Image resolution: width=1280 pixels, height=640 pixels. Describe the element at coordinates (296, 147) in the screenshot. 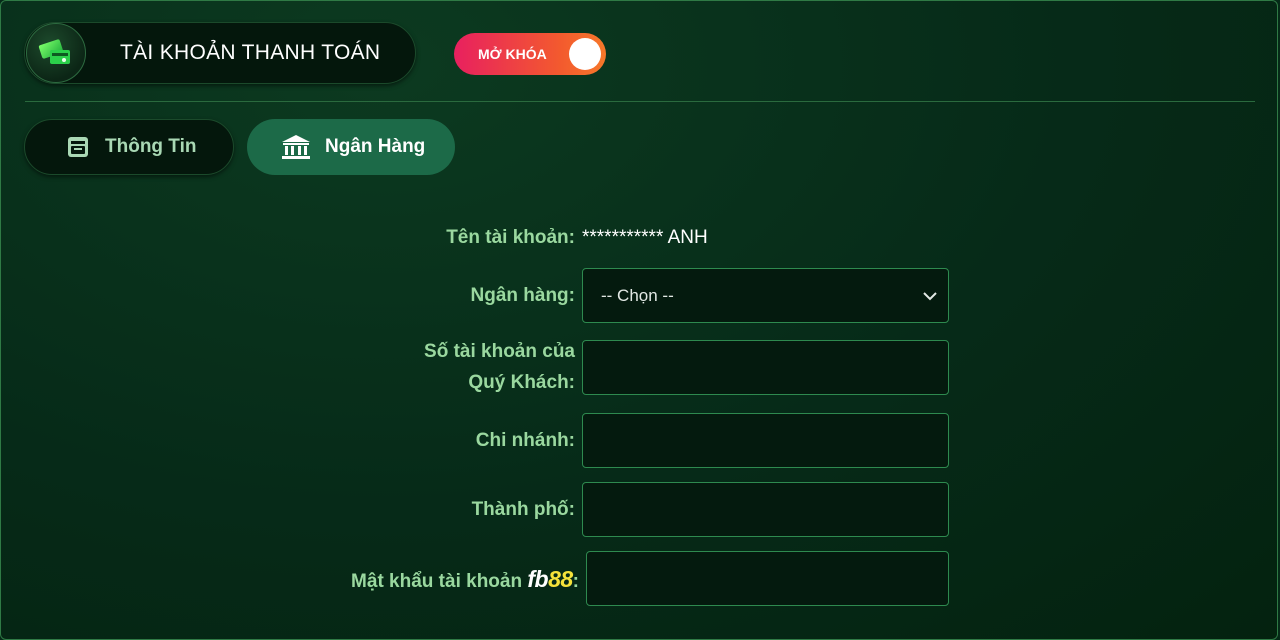

I see `bank-icon` at that location.